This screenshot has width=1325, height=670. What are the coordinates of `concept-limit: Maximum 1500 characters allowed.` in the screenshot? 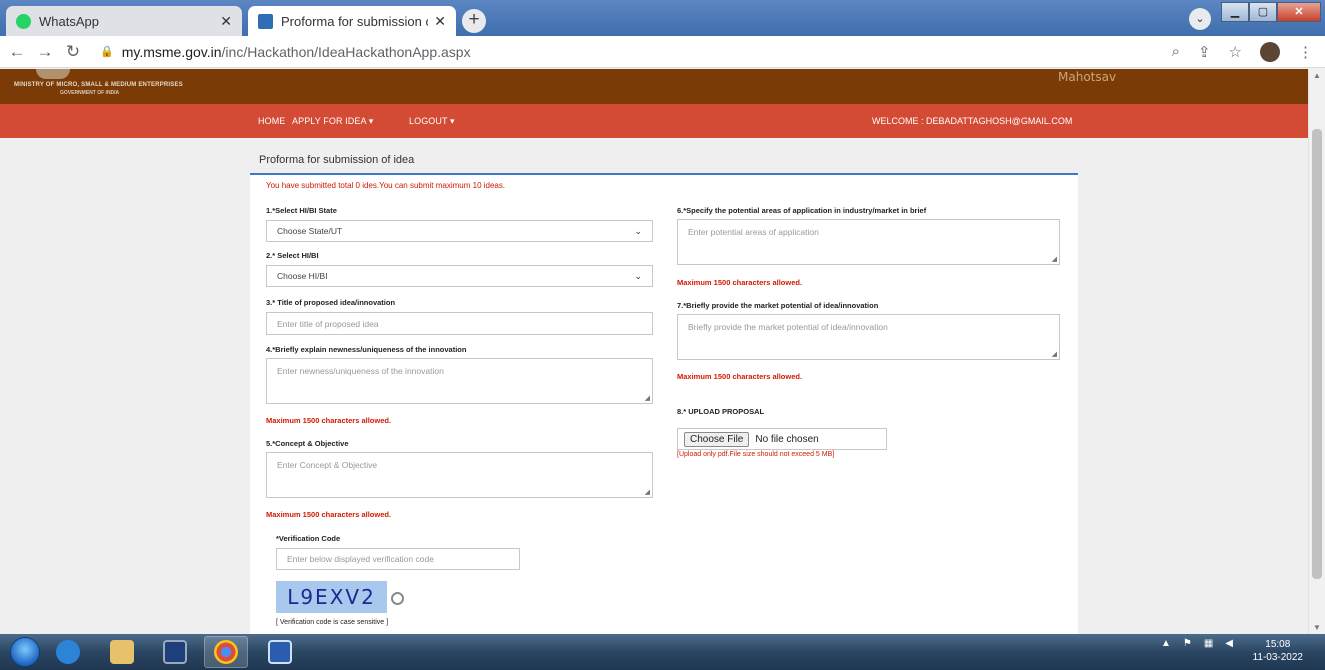 It's located at (329, 514).